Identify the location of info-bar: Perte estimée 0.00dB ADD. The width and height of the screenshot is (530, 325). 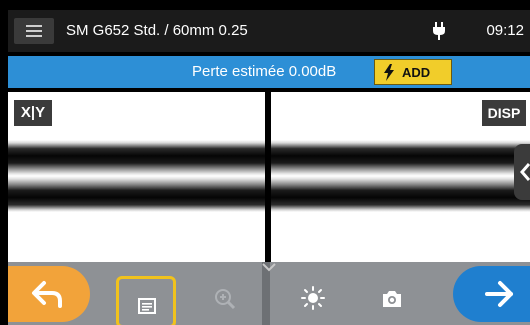
(269, 72).